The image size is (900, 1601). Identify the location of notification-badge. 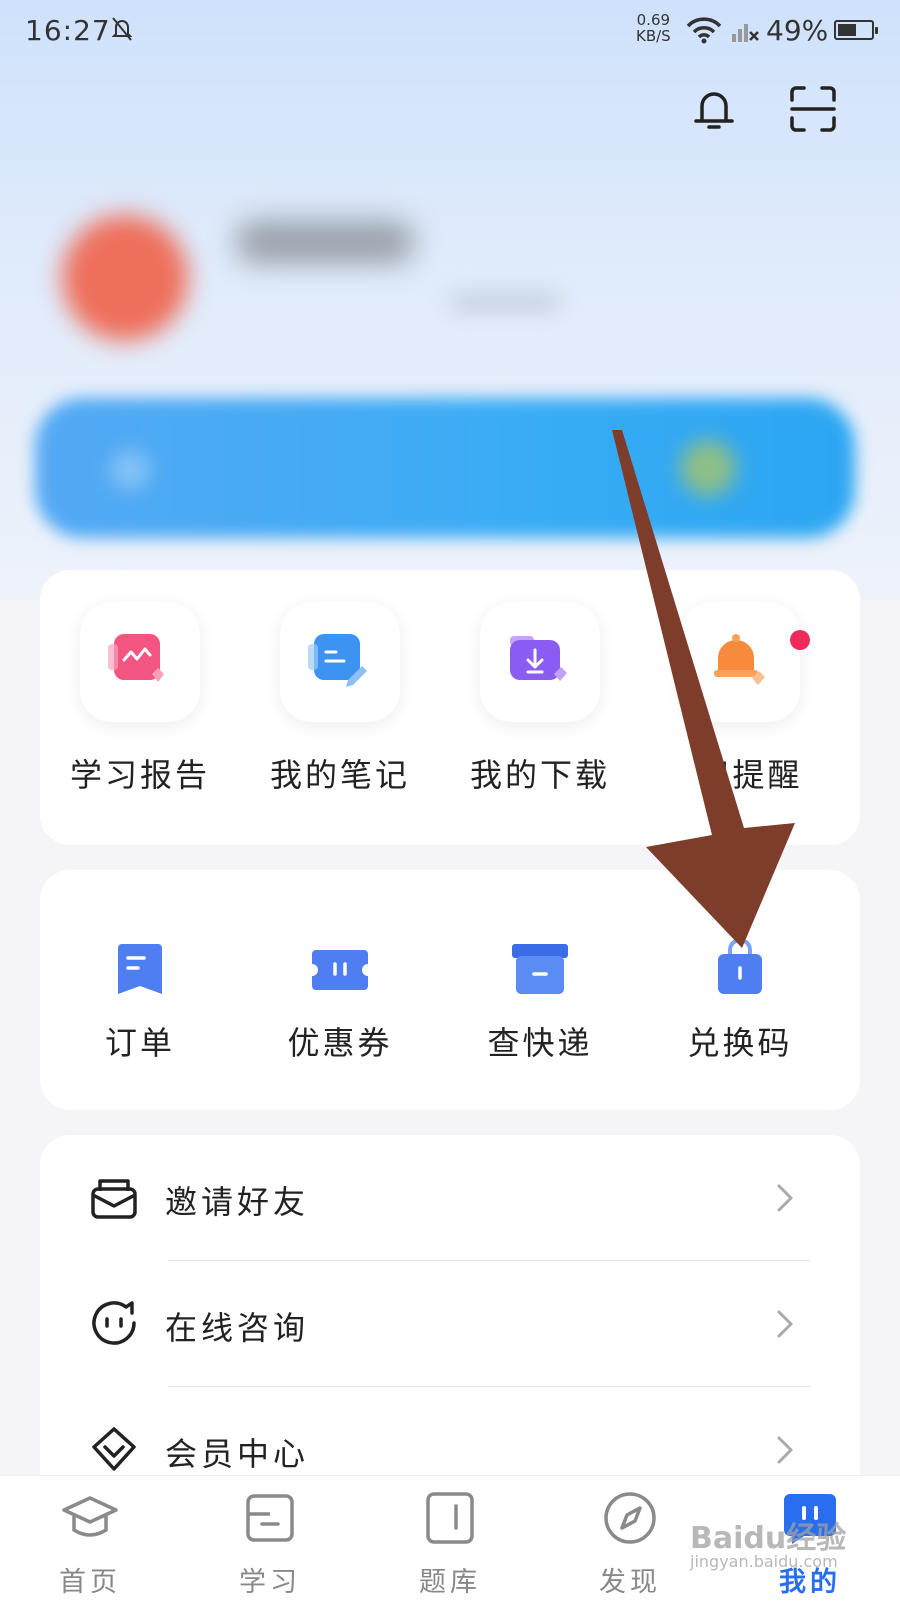
(800, 640).